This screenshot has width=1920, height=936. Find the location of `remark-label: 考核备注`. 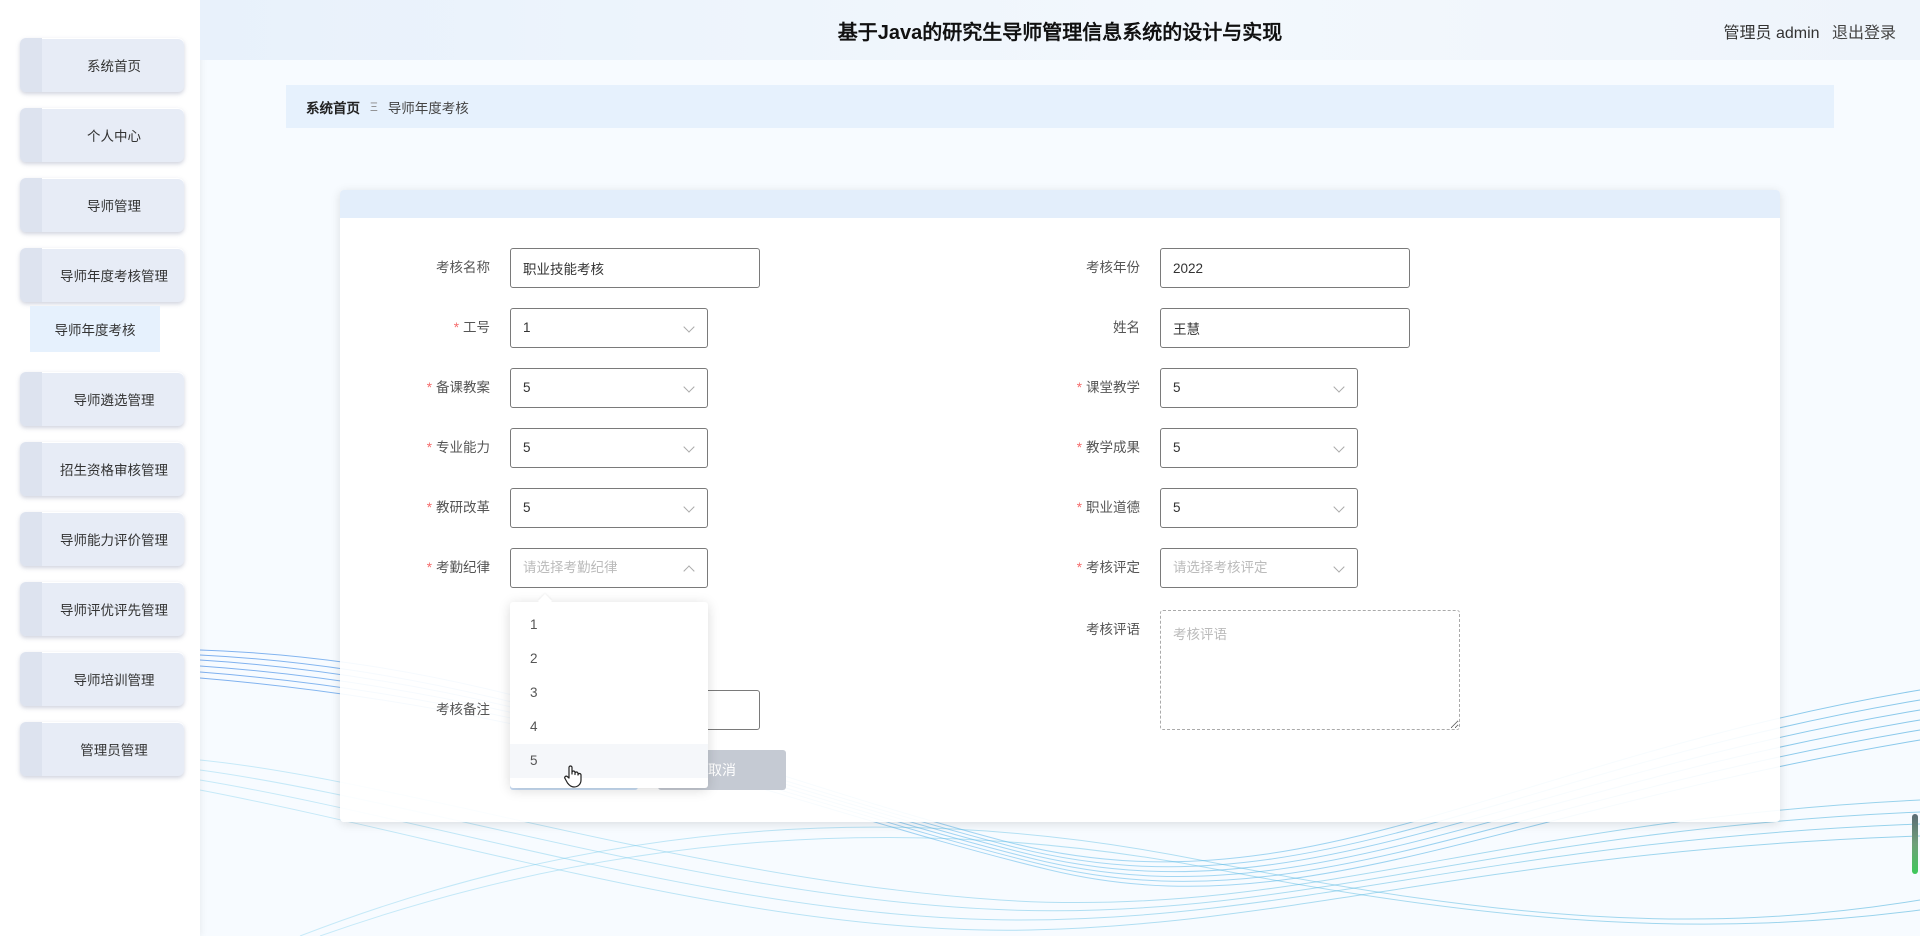

remark-label: 考核备注 is located at coordinates (463, 709).